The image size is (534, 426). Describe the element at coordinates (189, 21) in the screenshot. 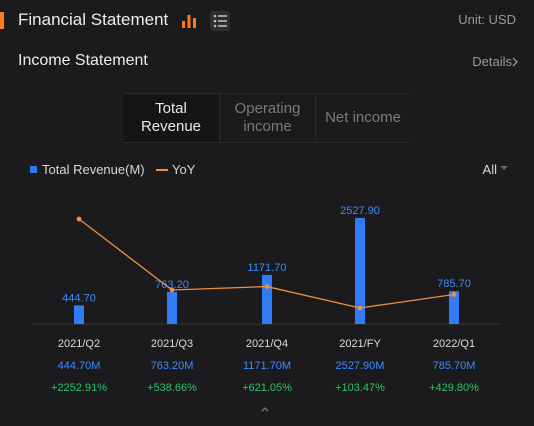

I see `bar-chart-icon` at that location.